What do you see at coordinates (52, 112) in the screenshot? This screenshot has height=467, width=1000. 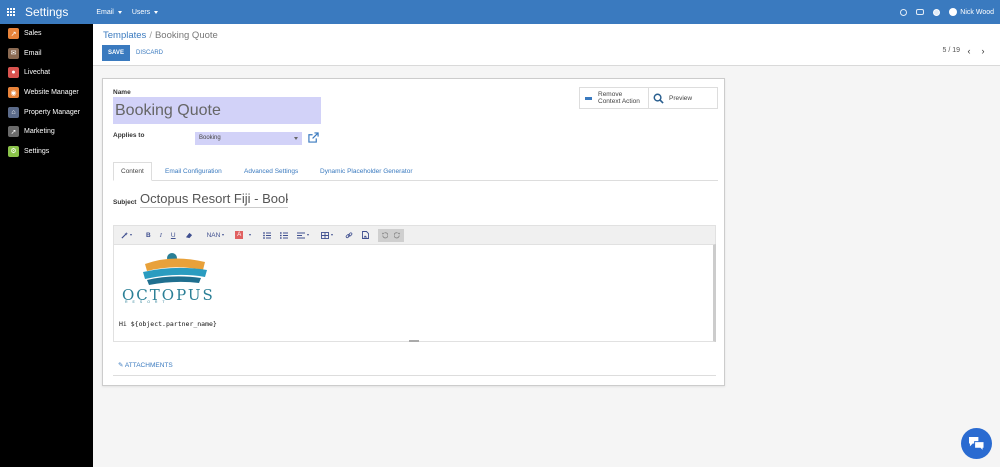 I see `sidebar-item-label: Property Manager` at bounding box center [52, 112].